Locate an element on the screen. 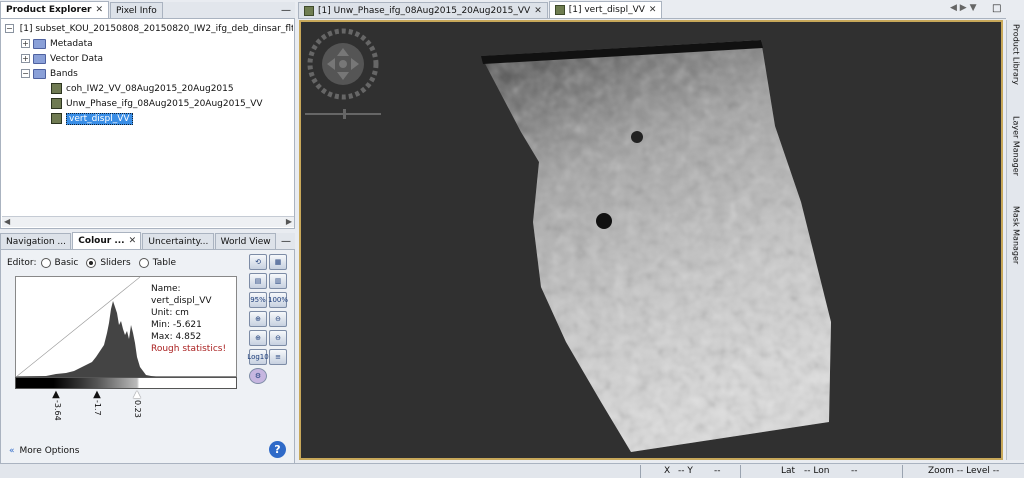  log-scale-button: Log10 is located at coordinates (258, 357).